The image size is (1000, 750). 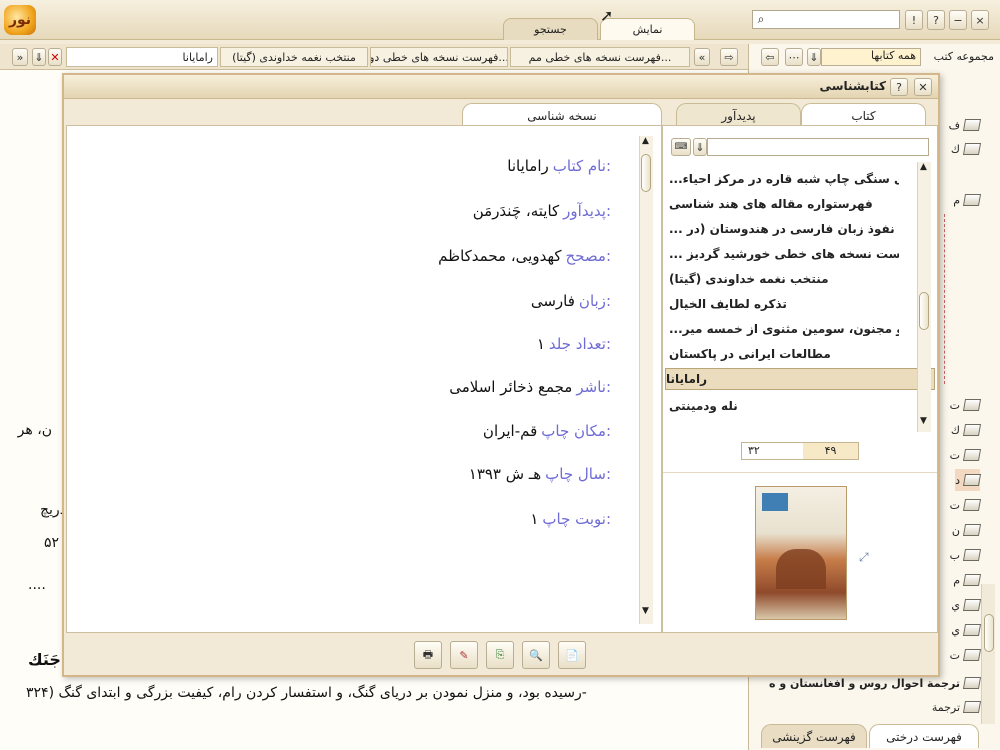 I want to click on down-arrow-icon: ⇓, so click(x=39, y=57).